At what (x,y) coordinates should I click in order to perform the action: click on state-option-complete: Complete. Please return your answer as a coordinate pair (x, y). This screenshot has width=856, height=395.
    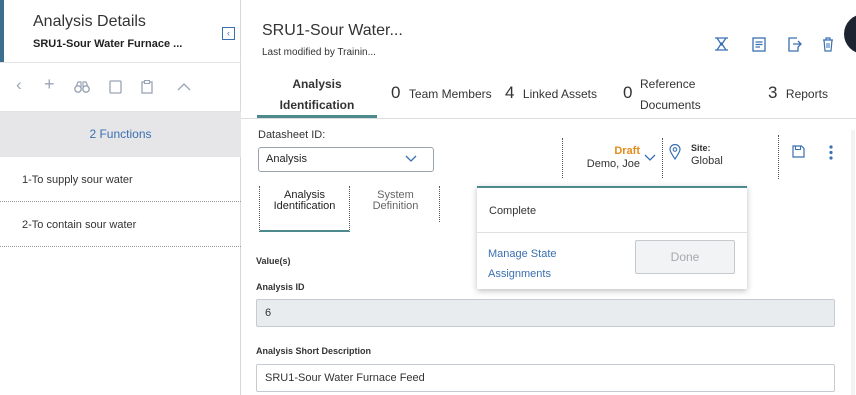
    Looking at the image, I should click on (512, 211).